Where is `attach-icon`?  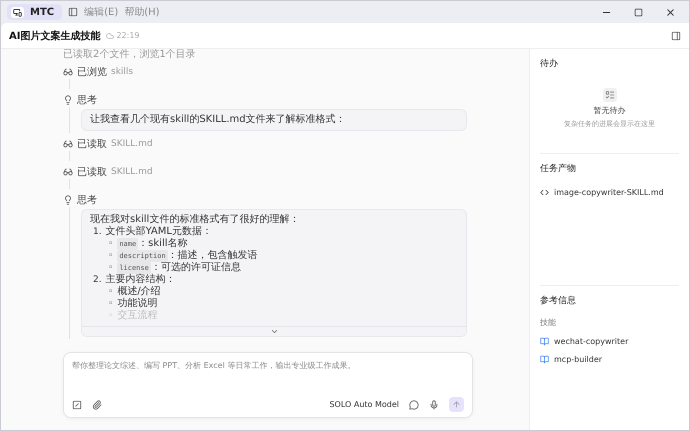 attach-icon is located at coordinates (97, 405).